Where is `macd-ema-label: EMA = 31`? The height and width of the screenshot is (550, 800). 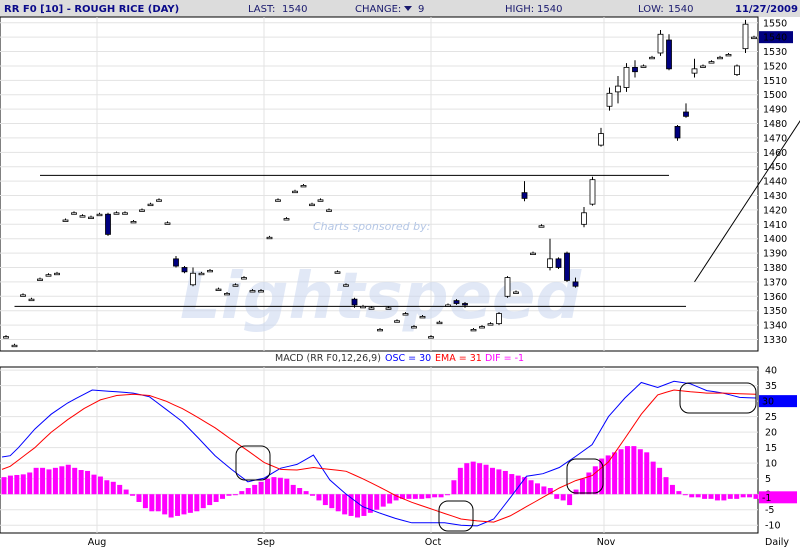 macd-ema-label: EMA = 31 is located at coordinates (458, 358).